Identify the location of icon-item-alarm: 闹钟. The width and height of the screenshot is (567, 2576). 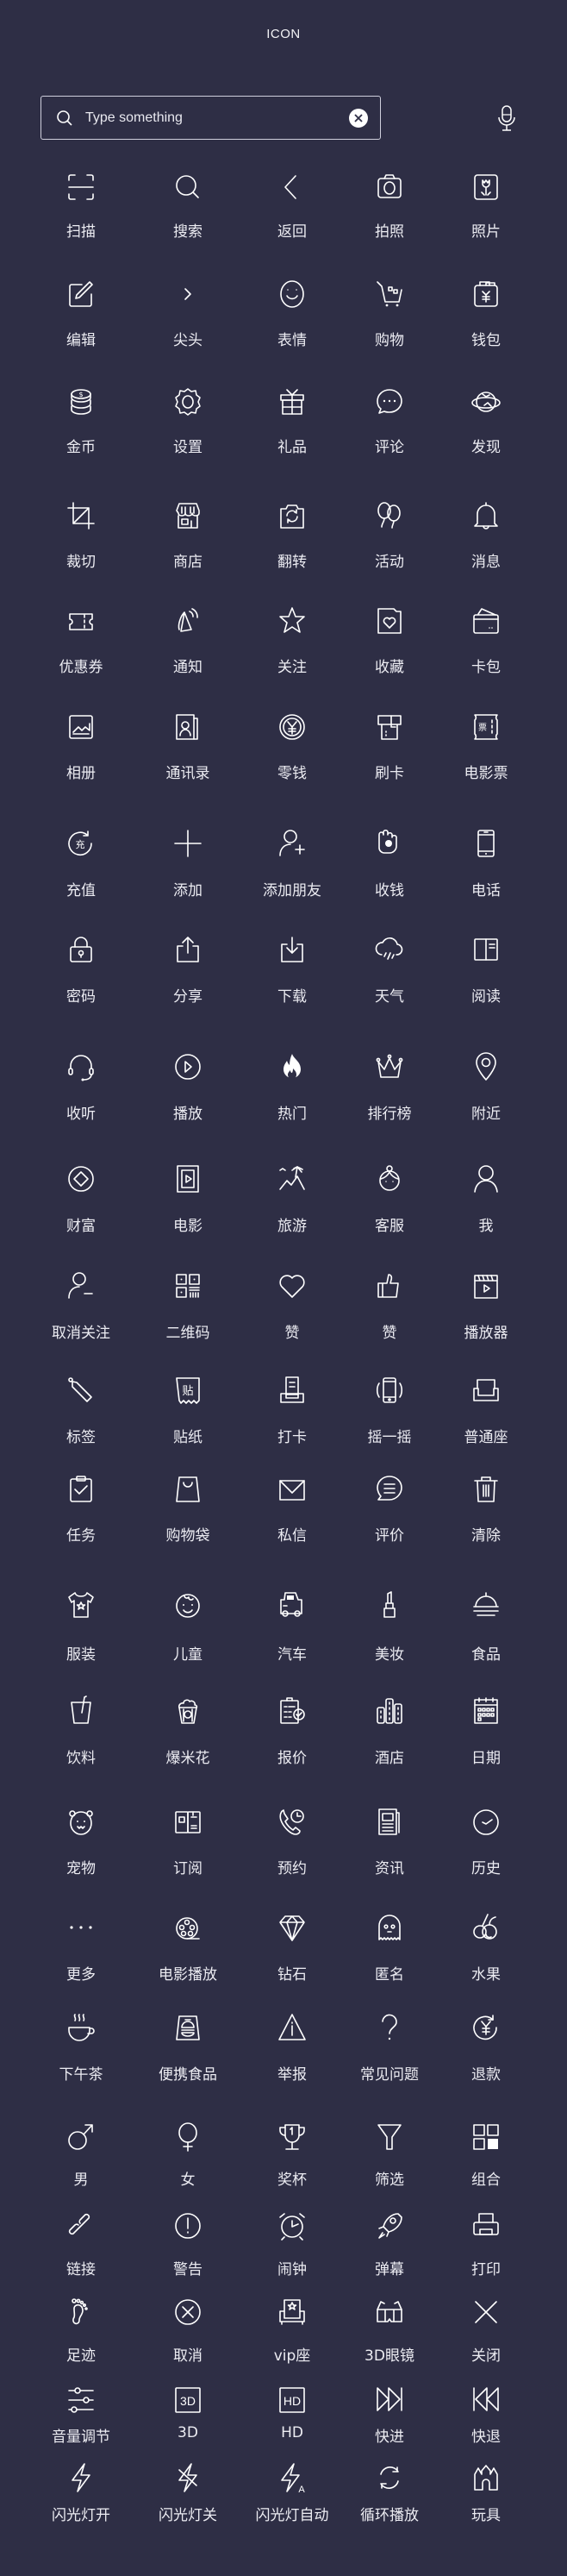
(292, 2244).